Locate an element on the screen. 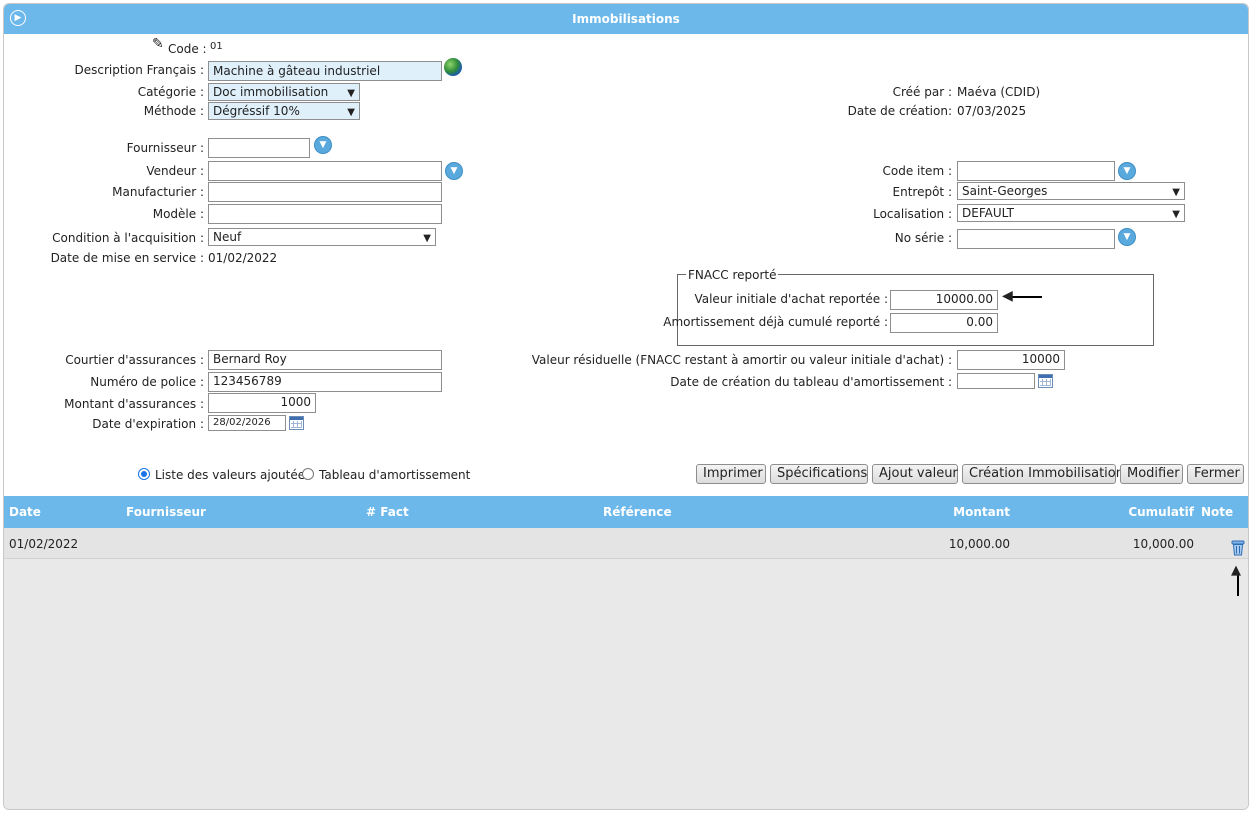  created-by-label: Créé par : is located at coordinates (922, 92).